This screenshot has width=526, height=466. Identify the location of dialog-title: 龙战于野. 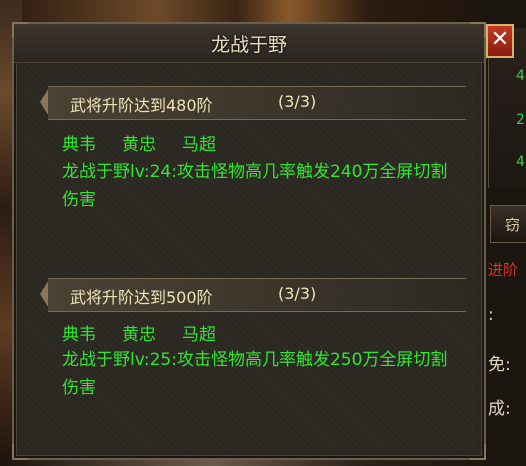
(248, 45).